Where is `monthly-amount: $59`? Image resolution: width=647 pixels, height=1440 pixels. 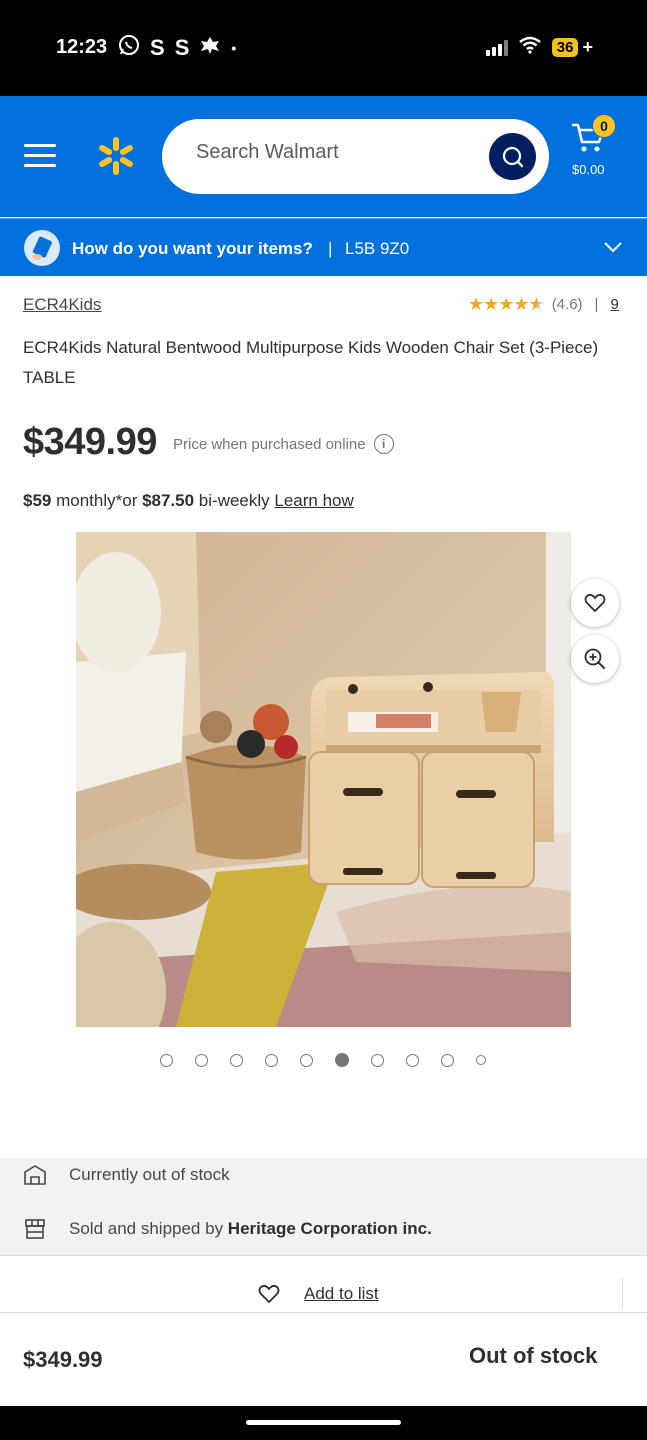 monthly-amount: $59 is located at coordinates (37, 500).